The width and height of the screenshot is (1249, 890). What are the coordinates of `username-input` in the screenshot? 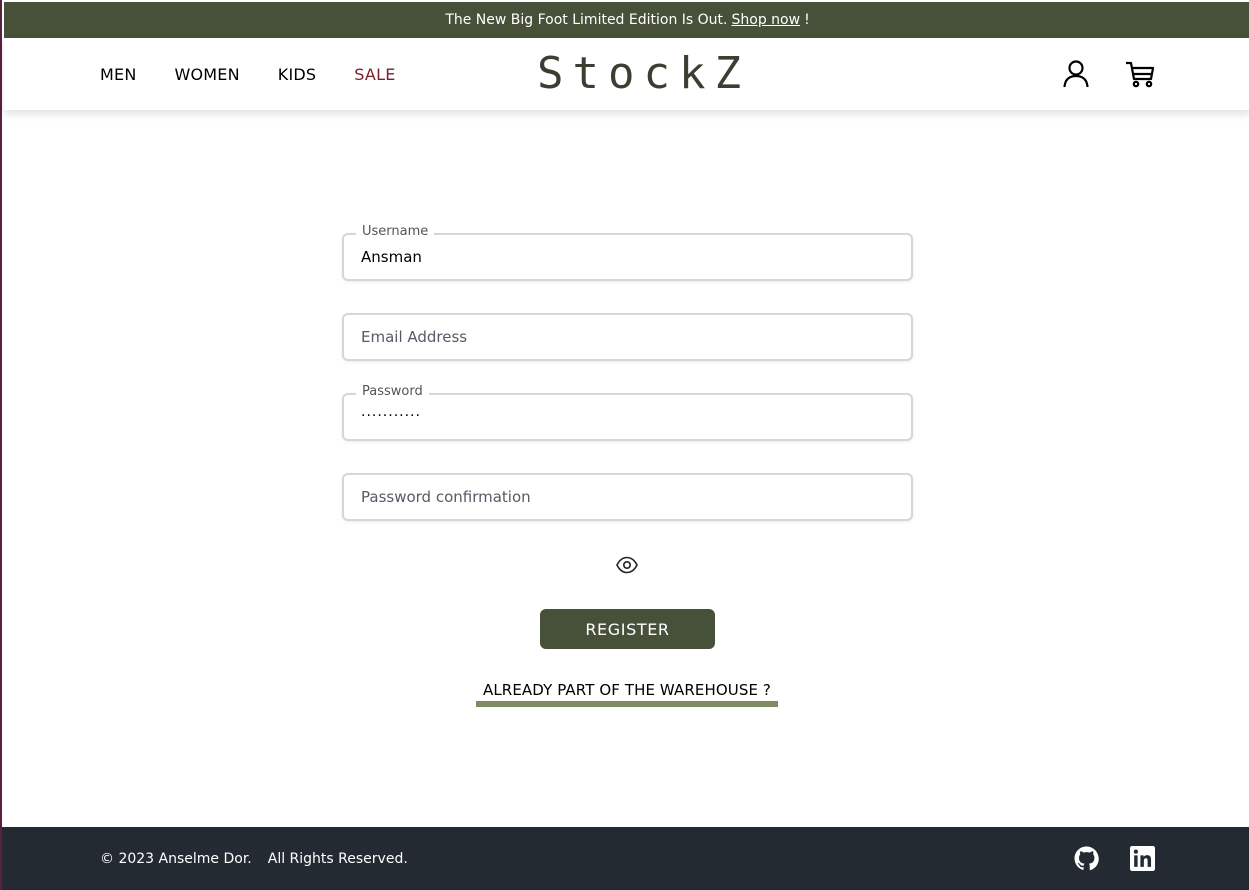 It's located at (627, 257).